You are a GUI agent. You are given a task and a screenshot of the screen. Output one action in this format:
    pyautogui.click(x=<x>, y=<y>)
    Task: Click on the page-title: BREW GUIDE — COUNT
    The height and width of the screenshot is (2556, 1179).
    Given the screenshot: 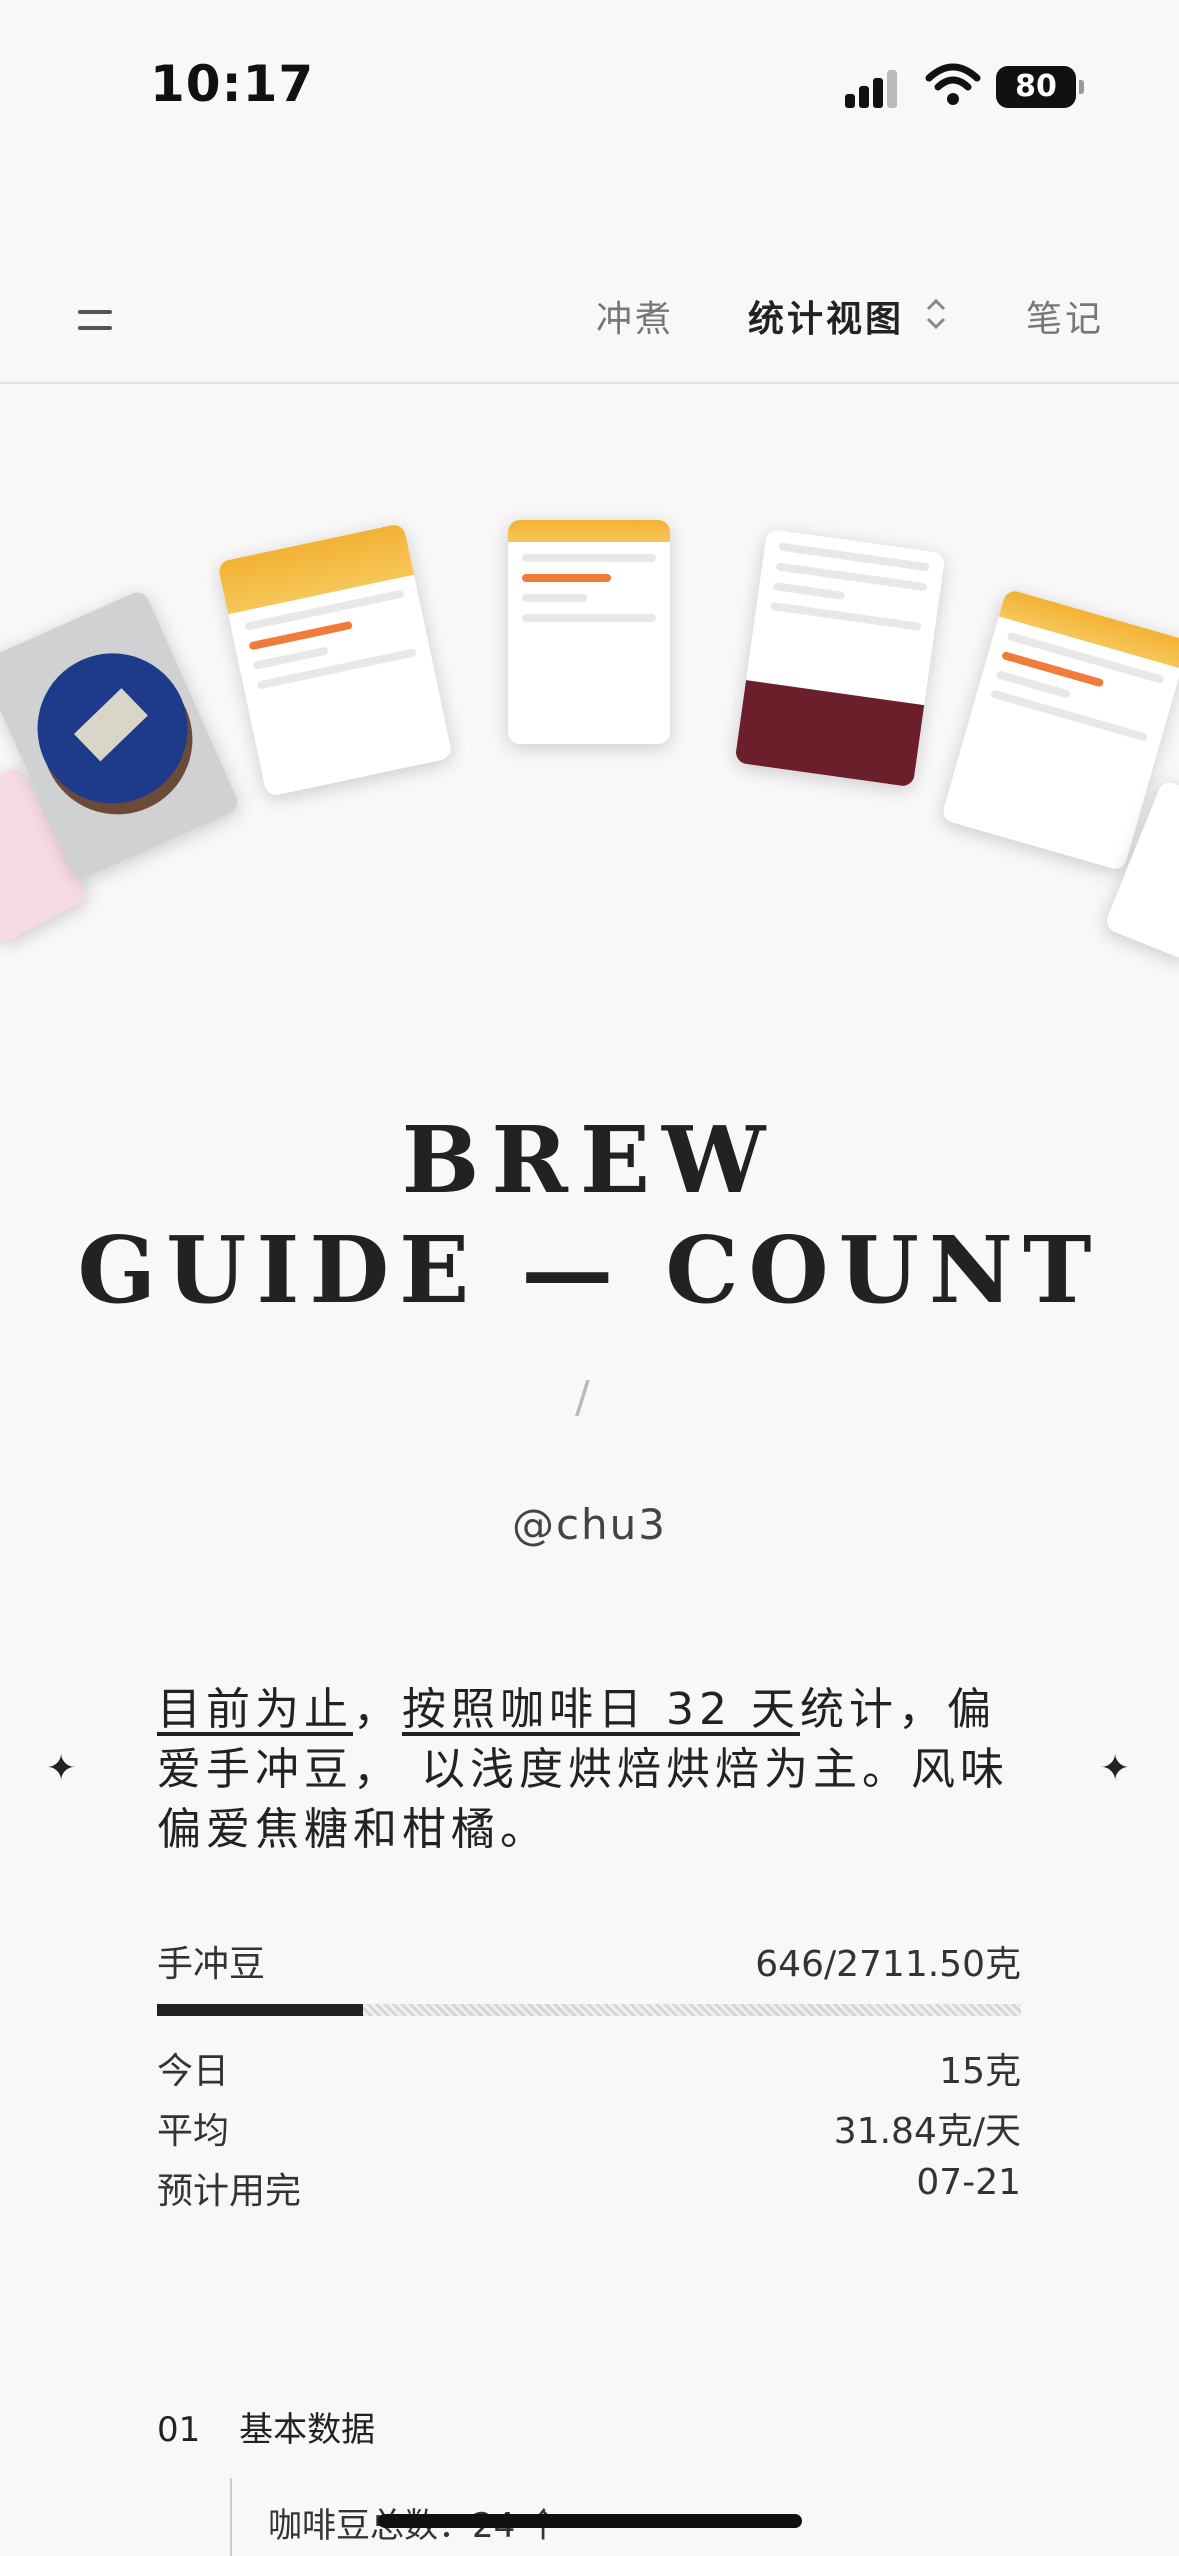 What is the action you would take?
    pyautogui.click(x=589, y=1215)
    